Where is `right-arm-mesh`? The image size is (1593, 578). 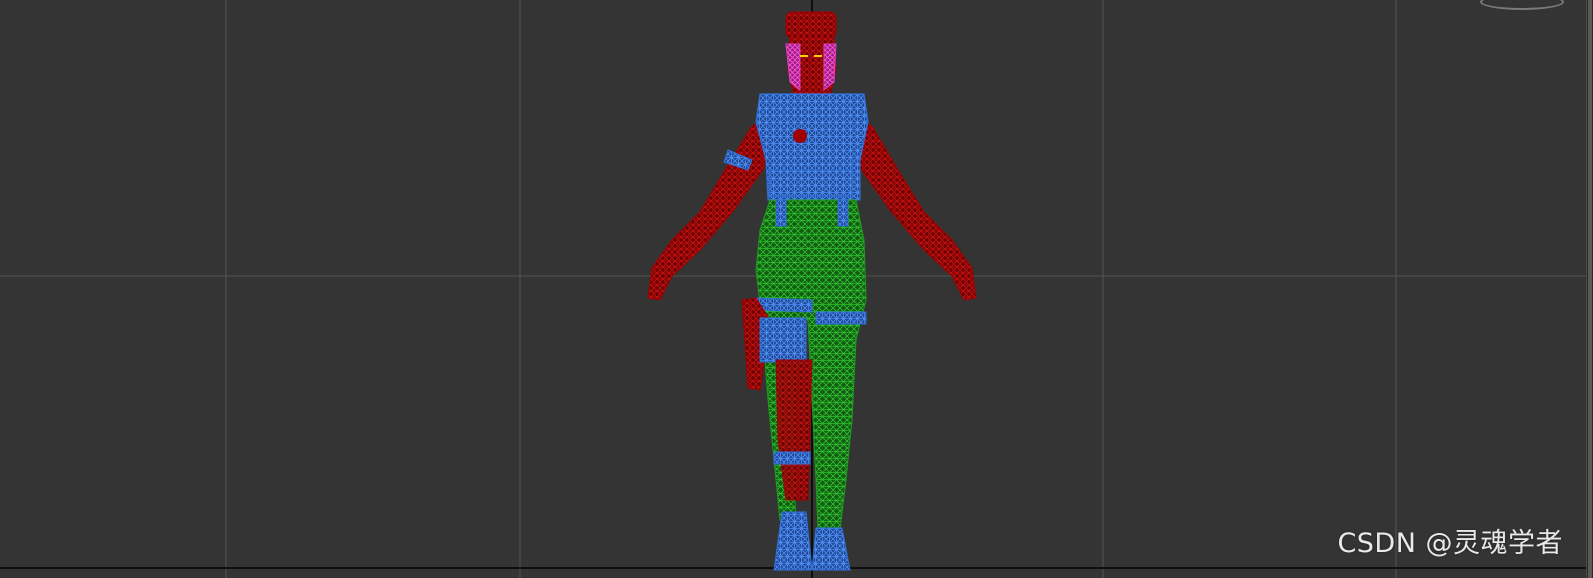 right-arm-mesh is located at coordinates (915, 209).